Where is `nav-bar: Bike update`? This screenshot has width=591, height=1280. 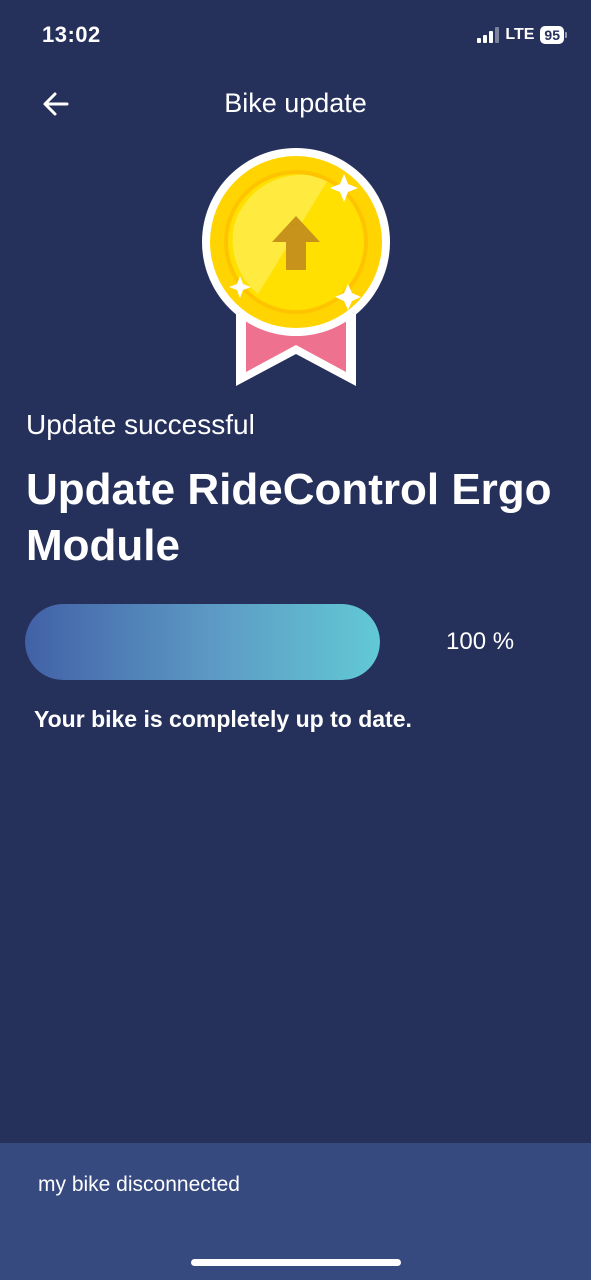
nav-bar: Bike update is located at coordinates (295, 104).